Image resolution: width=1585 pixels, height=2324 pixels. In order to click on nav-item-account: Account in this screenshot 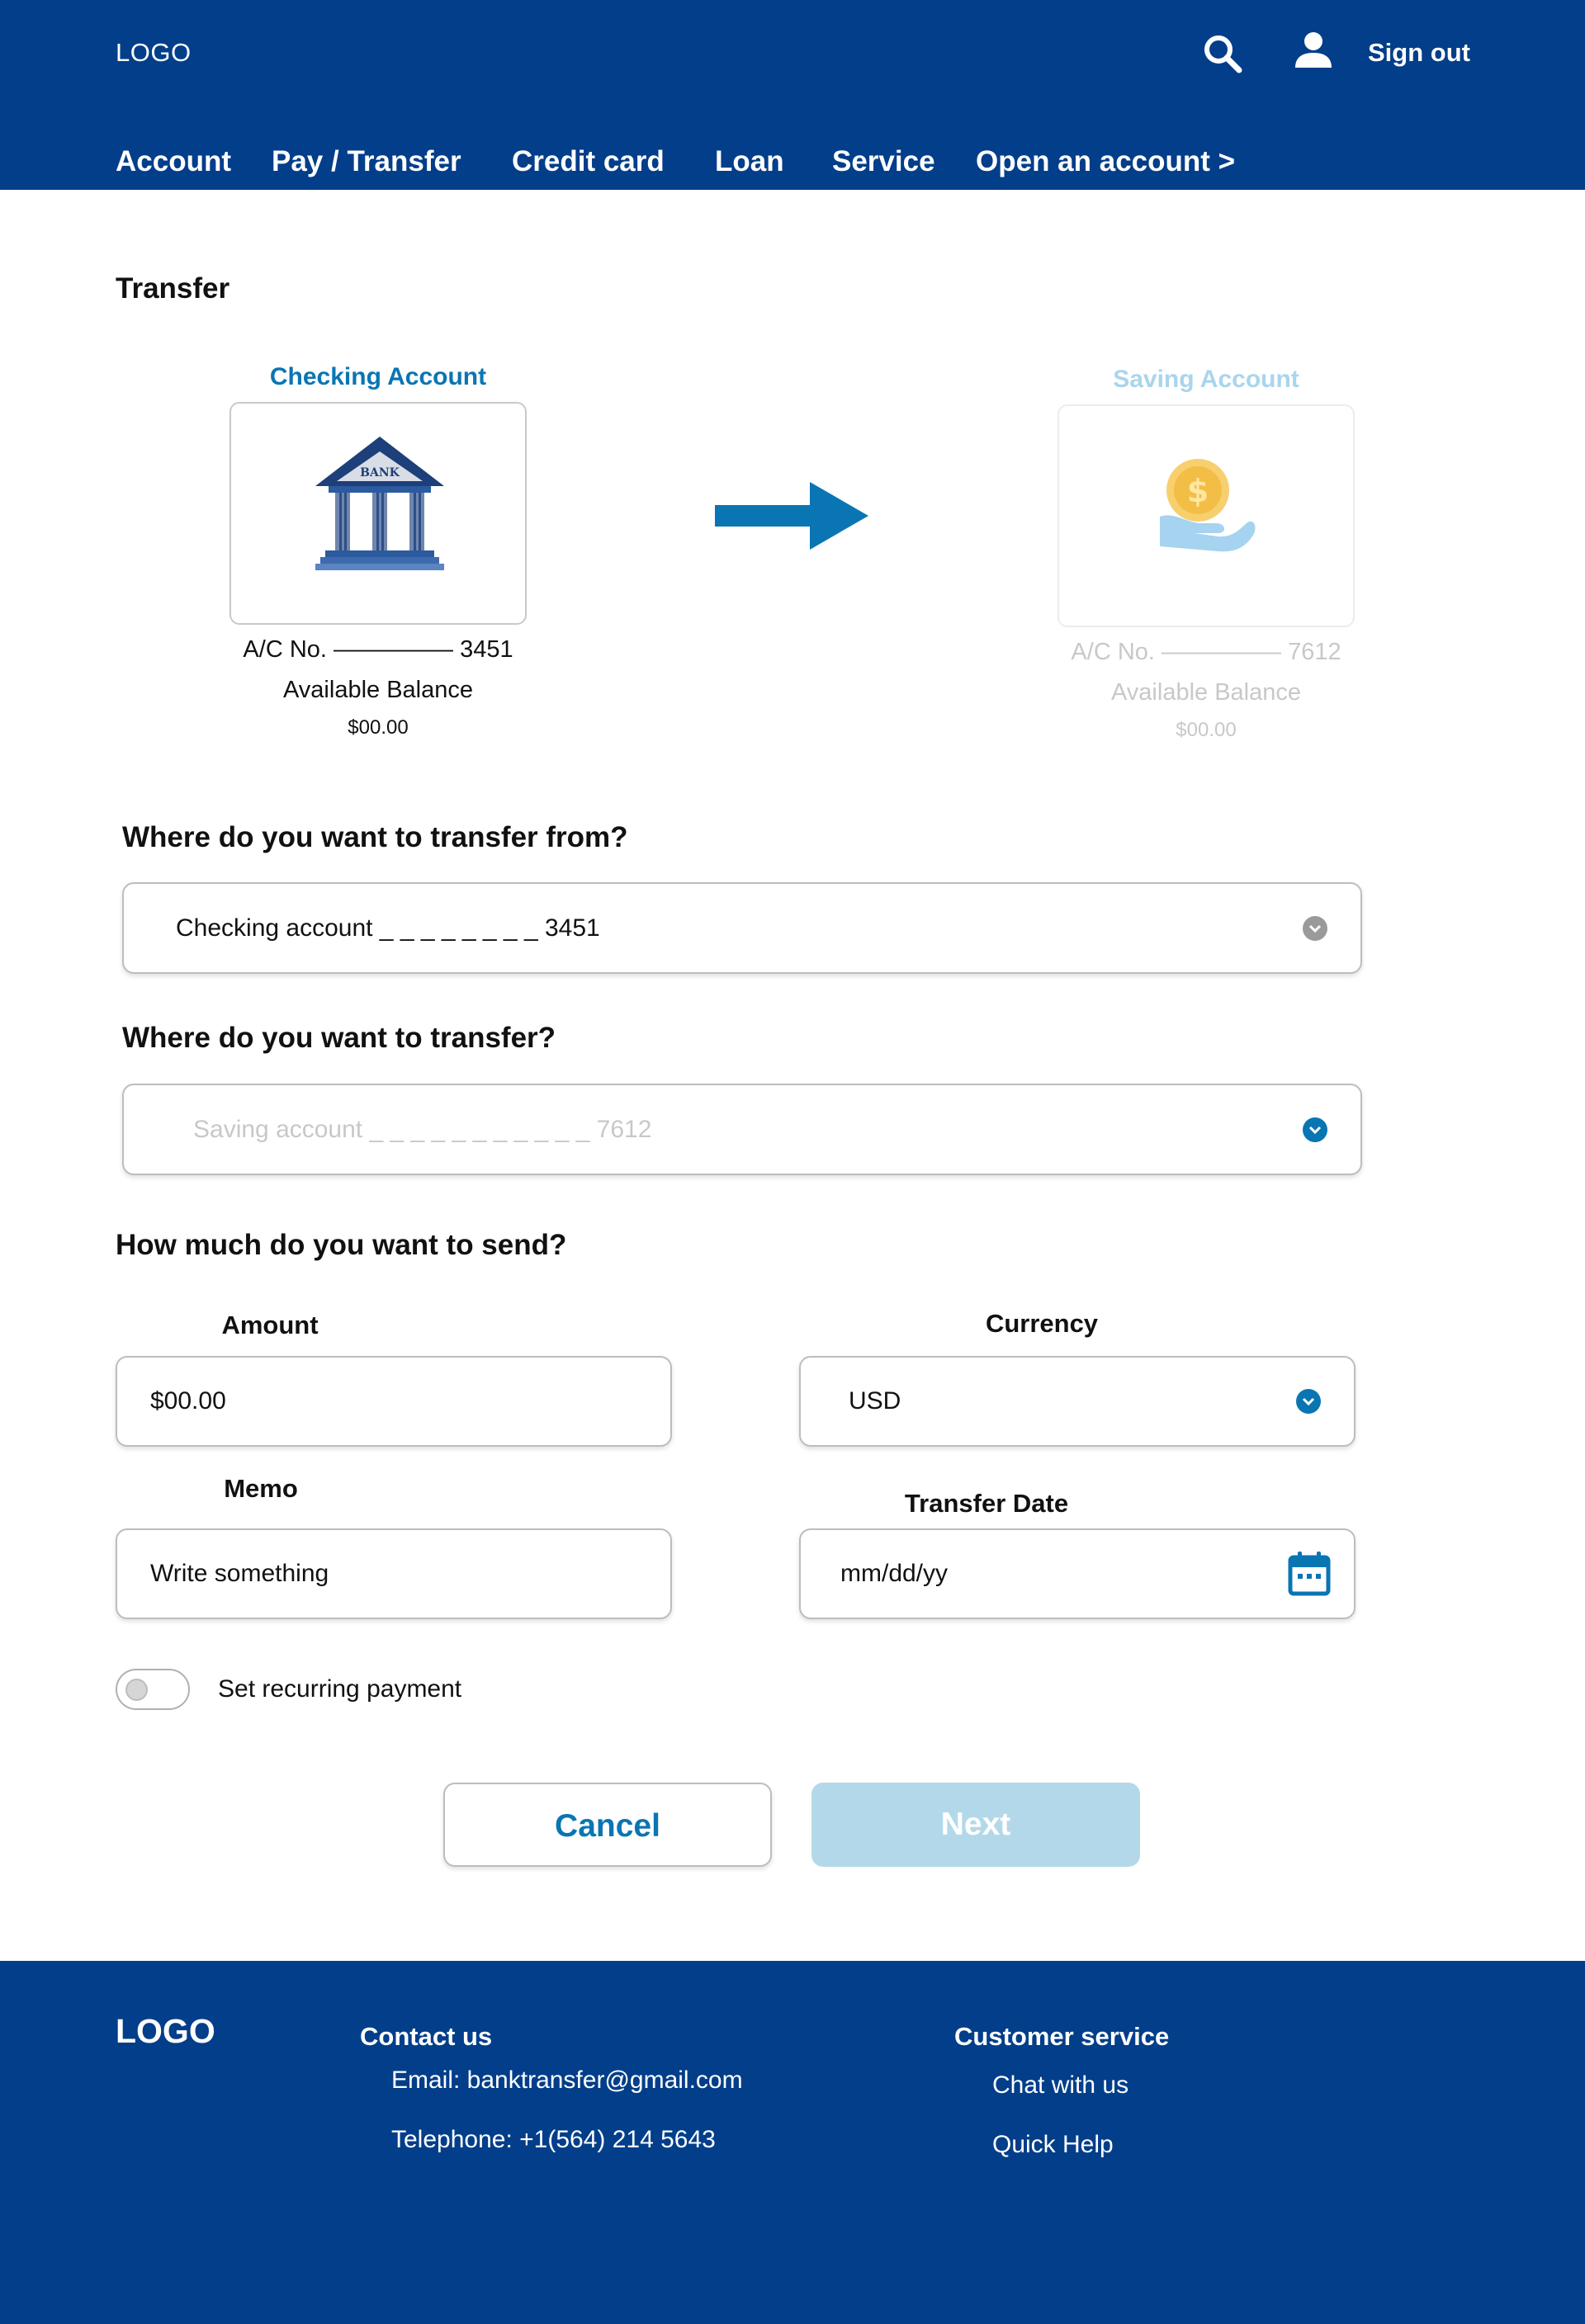, I will do `click(173, 161)`.